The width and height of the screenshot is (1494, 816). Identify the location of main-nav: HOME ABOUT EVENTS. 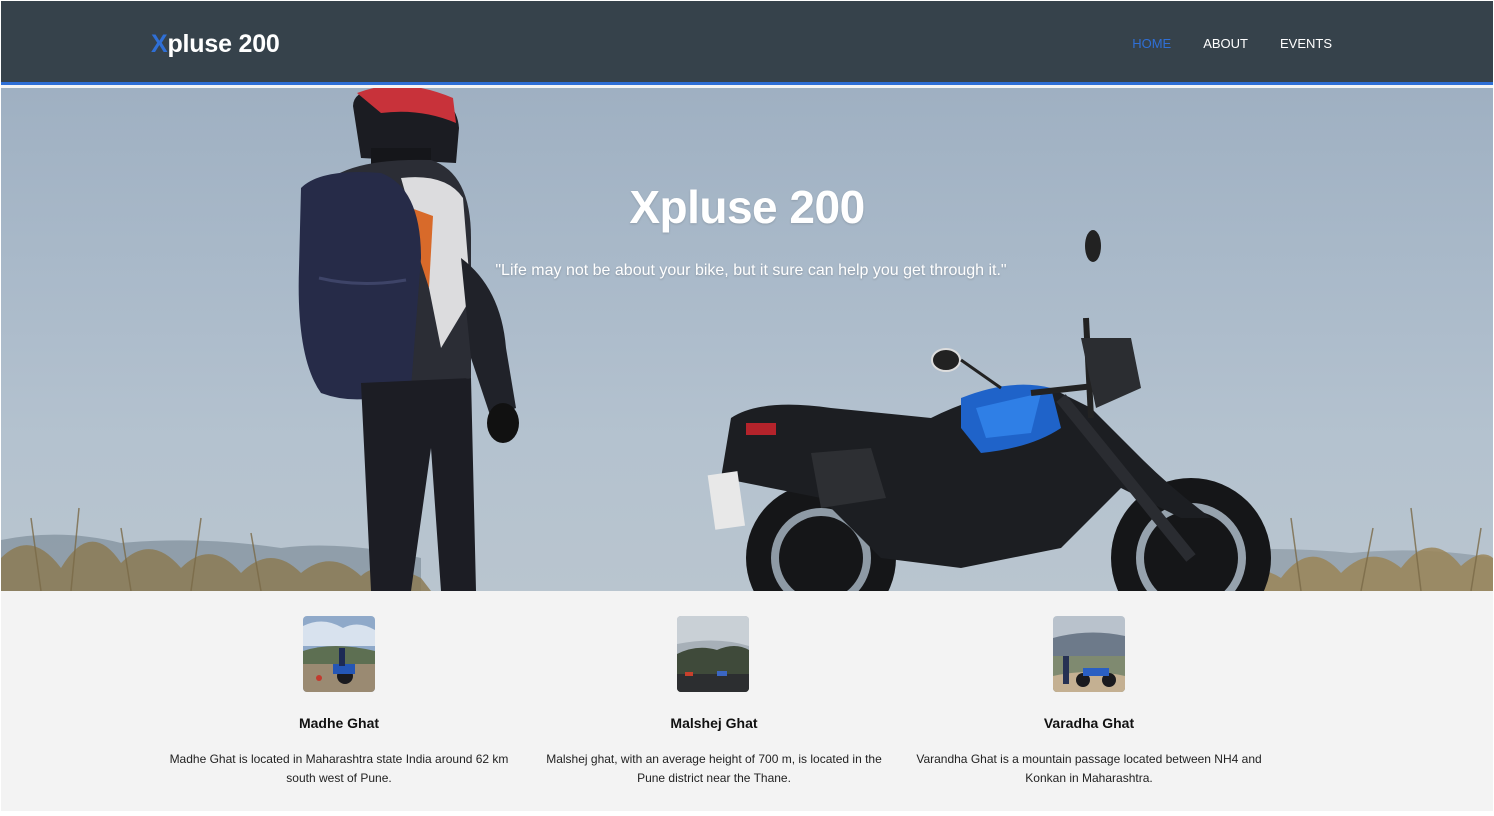
(1216, 43).